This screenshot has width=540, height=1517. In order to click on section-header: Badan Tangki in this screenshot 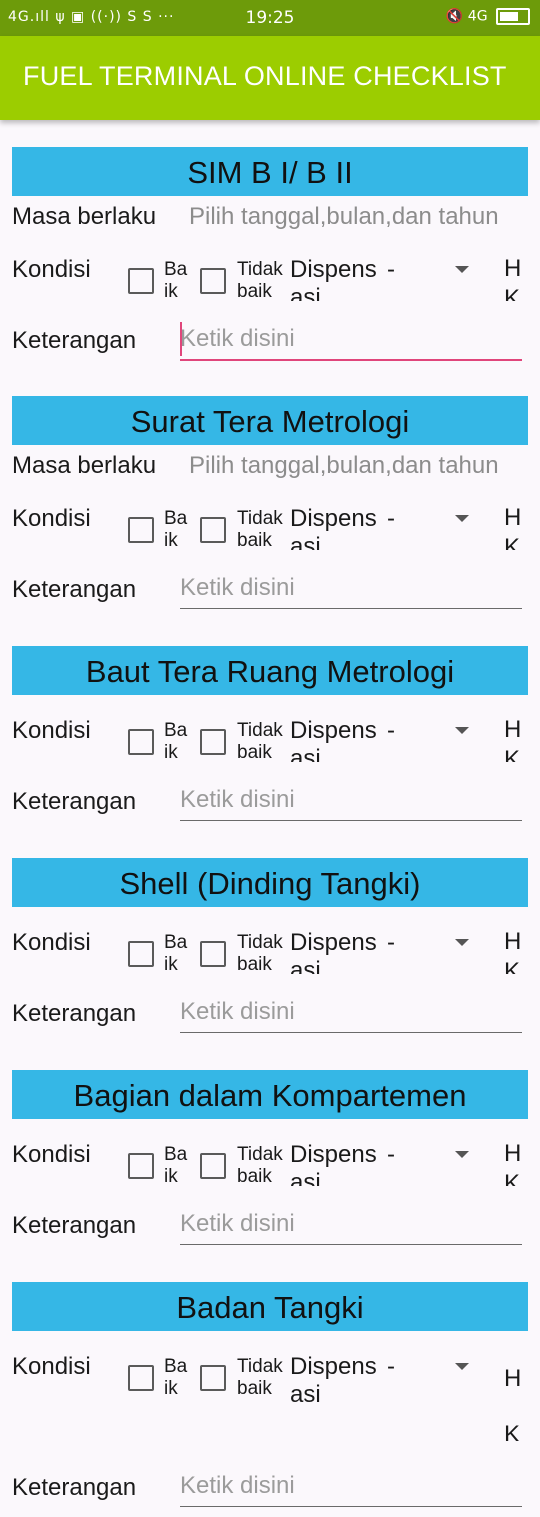, I will do `click(270, 1306)`.